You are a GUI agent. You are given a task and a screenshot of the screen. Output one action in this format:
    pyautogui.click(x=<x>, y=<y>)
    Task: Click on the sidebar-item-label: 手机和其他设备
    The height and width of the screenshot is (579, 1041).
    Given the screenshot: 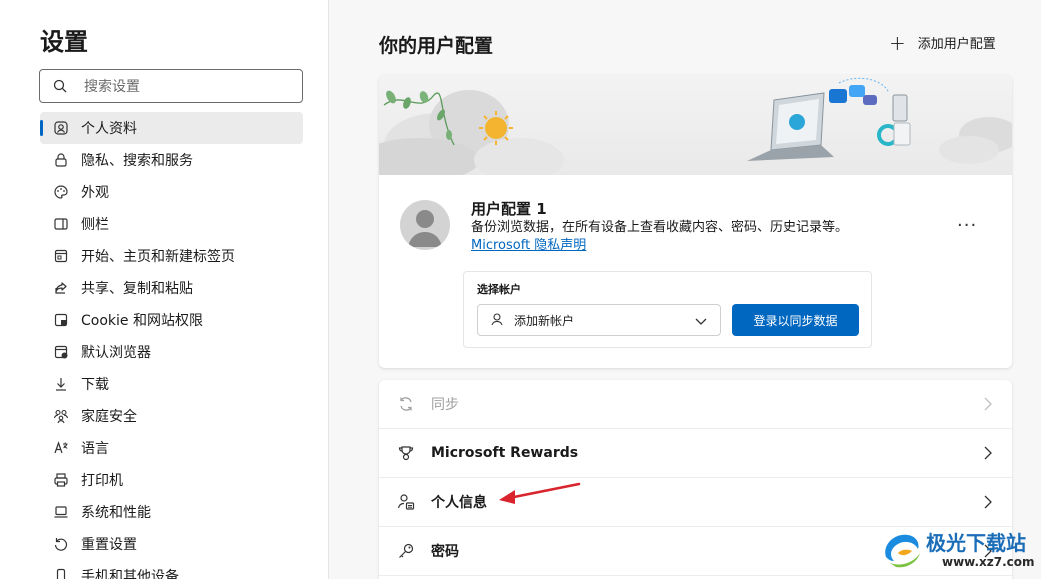 What is the action you would take?
    pyautogui.click(x=130, y=574)
    